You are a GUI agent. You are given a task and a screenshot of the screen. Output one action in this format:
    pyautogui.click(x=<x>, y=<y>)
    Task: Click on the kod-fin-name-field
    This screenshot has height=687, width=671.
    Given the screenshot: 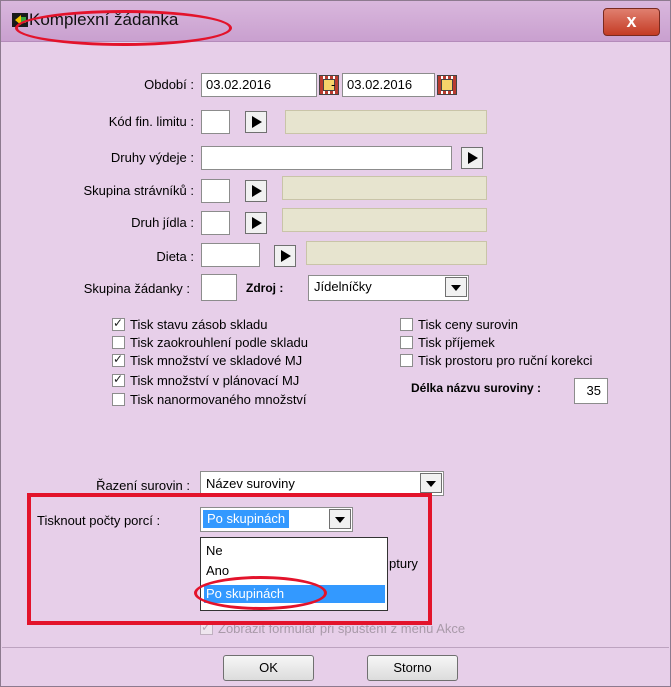 What is the action you would take?
    pyautogui.click(x=386, y=122)
    